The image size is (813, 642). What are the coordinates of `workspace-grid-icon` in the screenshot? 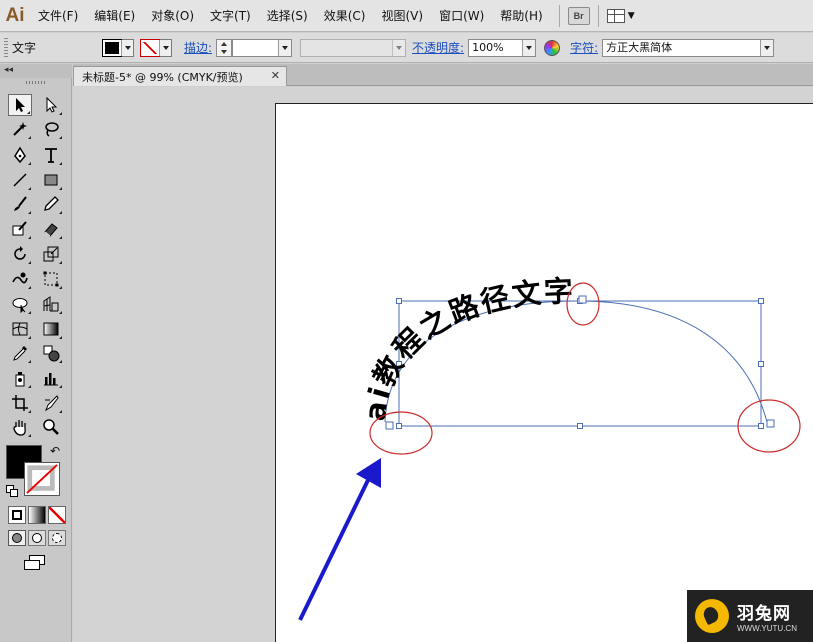 It's located at (615, 15).